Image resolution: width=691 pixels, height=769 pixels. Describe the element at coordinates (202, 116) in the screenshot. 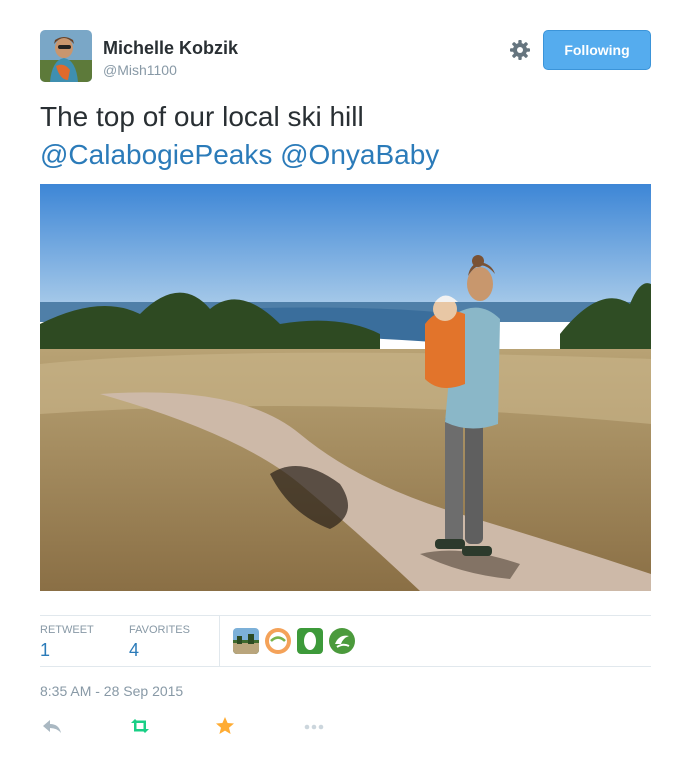

I see `tweet-text-line: The top of our local ski hill` at that location.